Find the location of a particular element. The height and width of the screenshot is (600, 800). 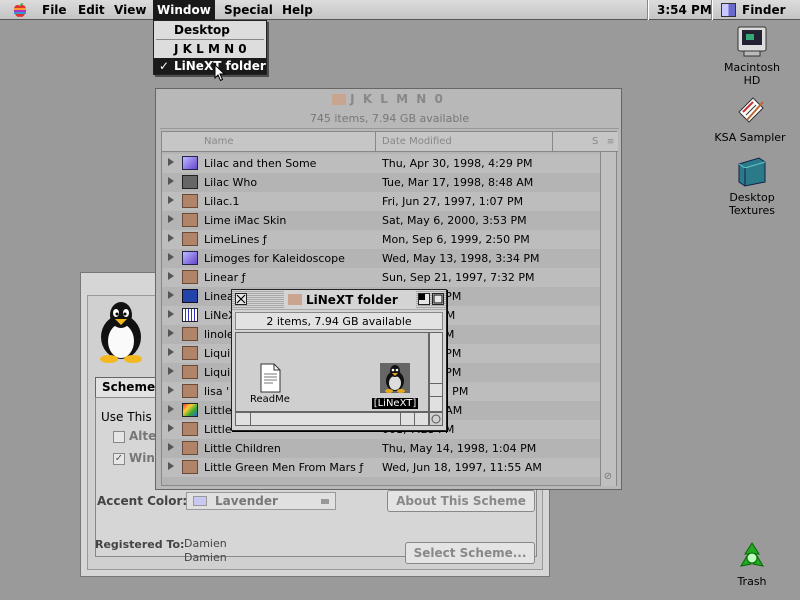

horizontal-scrollbar is located at coordinates (332, 419).